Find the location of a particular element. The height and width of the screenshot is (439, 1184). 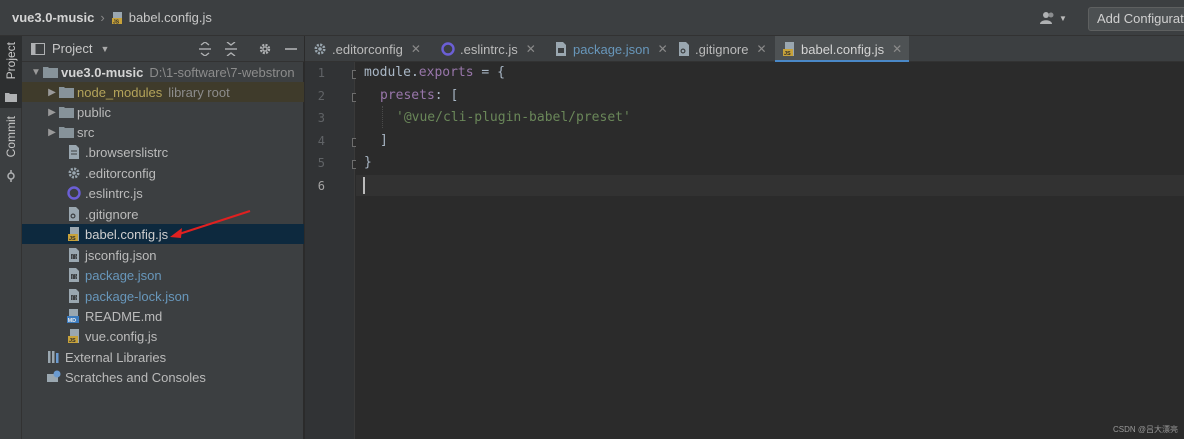

indent-guide is located at coordinates (382, 117).